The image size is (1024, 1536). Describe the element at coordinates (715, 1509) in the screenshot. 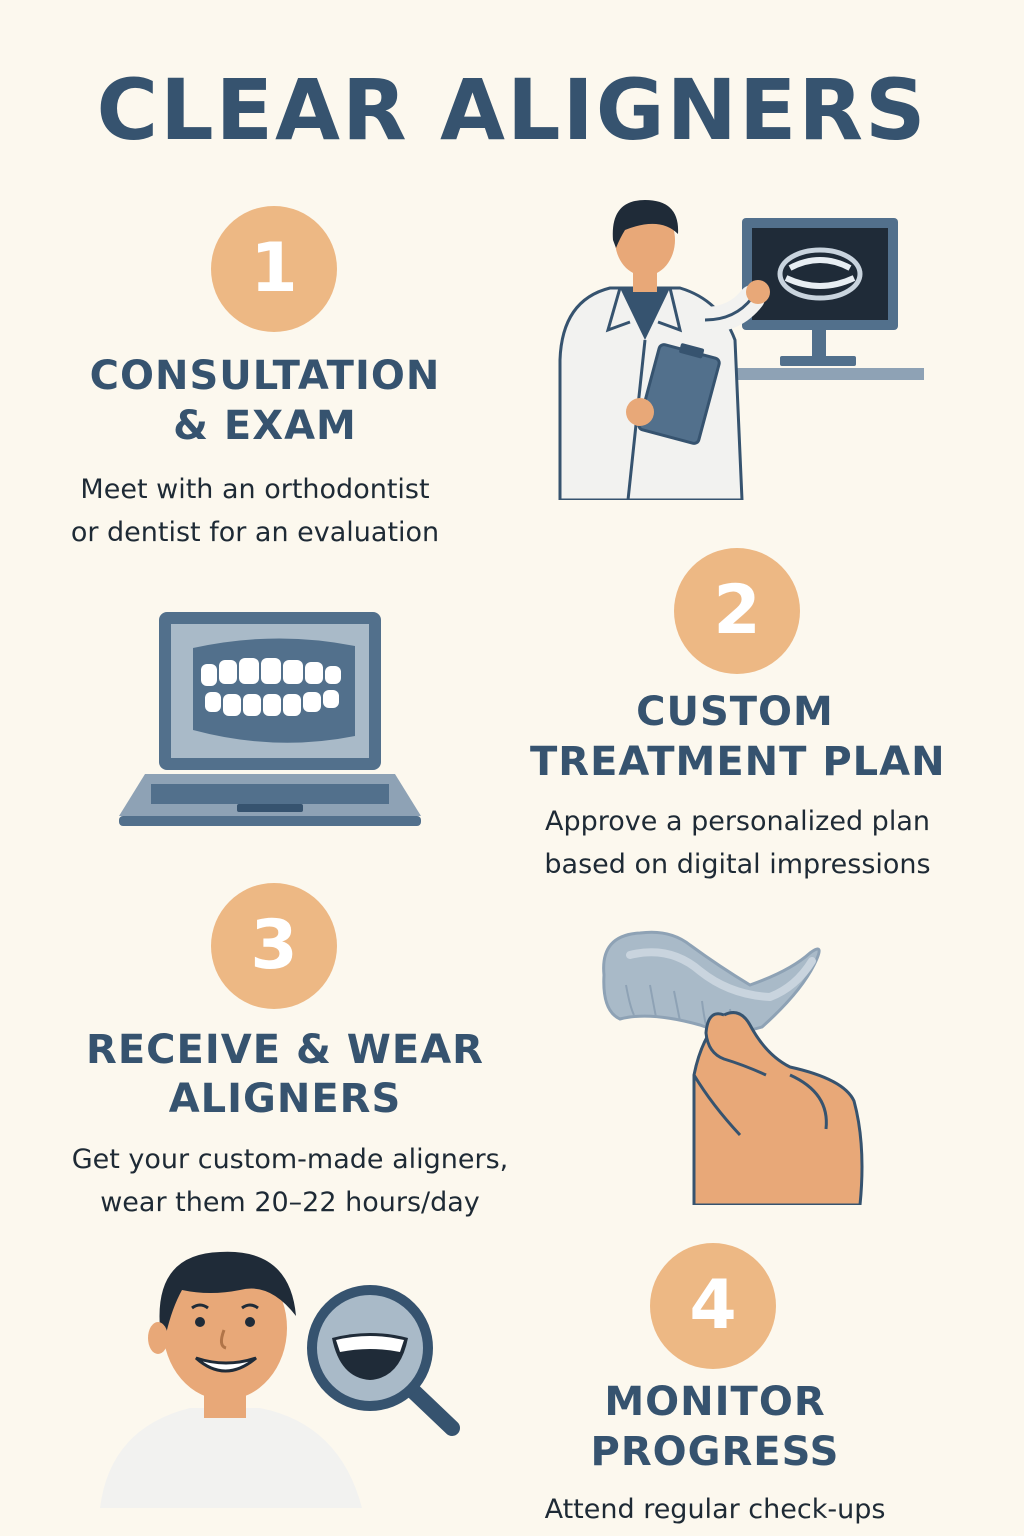

I see `step-4-desc-line1: Attend regular check-ups` at that location.